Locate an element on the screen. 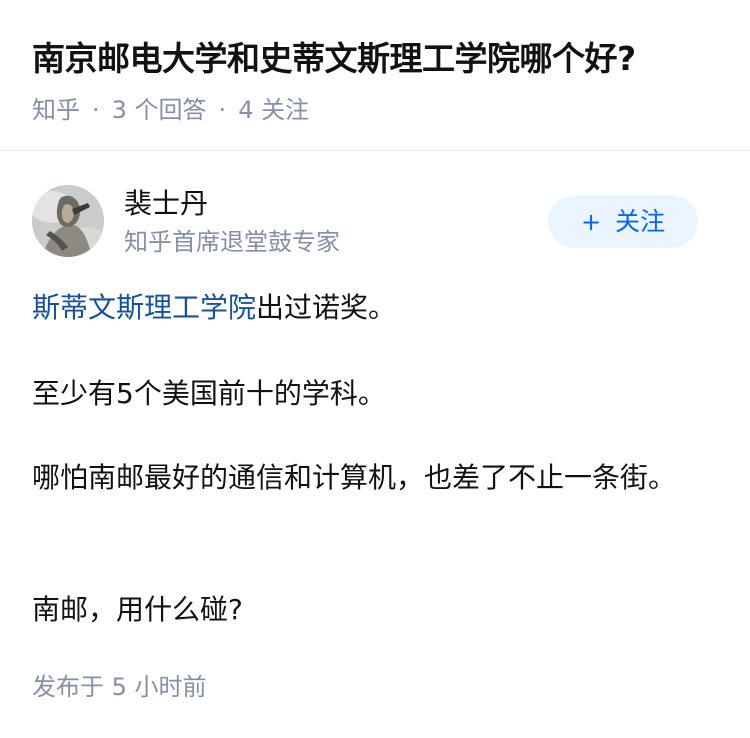 The height and width of the screenshot is (738, 750). follow-label: 关注 is located at coordinates (640, 221).